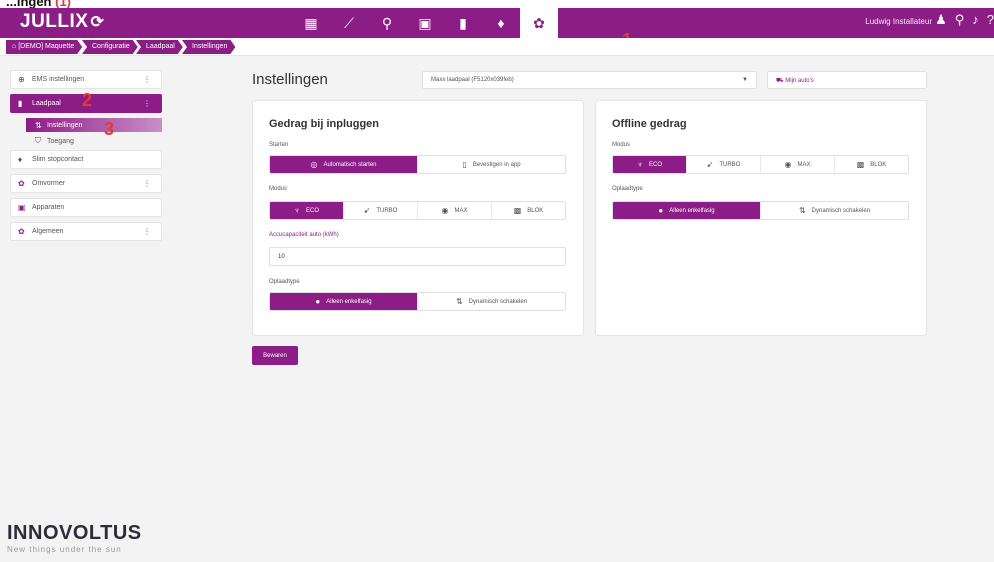 This screenshot has height=562, width=994. Describe the element at coordinates (44, 47) in the screenshot. I see `breadcrumb-item-home: ⌂ [DEMO] Maquette` at that location.